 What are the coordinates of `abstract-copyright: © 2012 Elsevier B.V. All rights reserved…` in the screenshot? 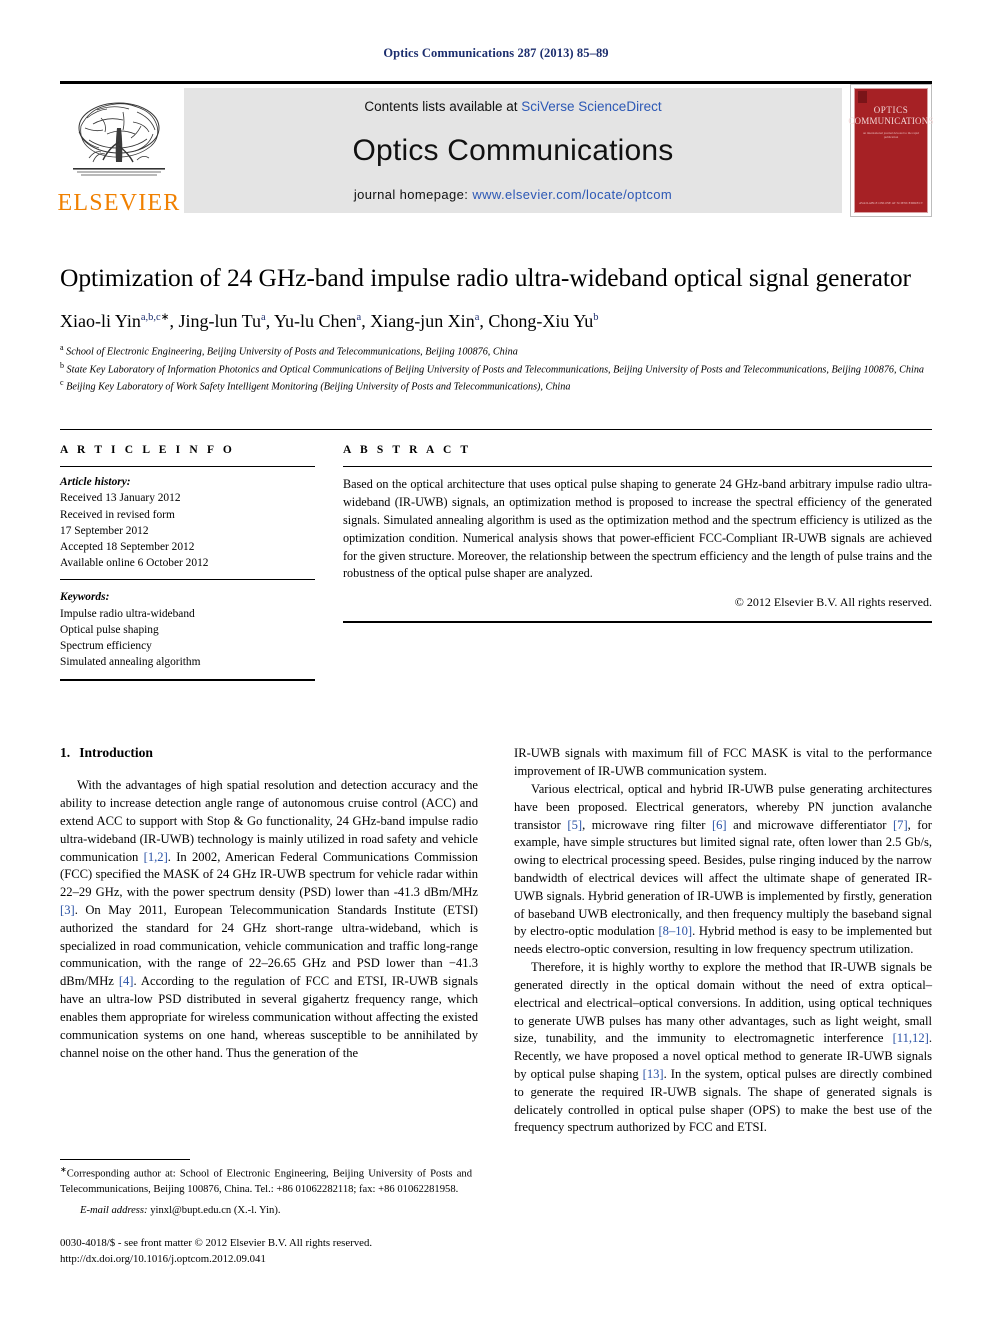 It's located at (833, 602).